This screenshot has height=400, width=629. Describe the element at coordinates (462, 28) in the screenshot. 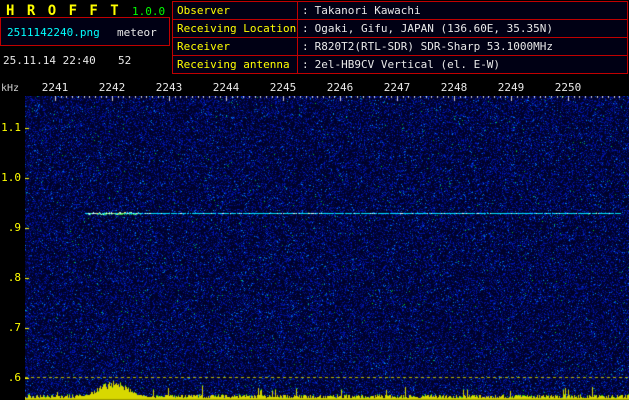

I see `info-value: : Ogaki, Gifu, JAPAN (136.60E, 35.35N)` at that location.